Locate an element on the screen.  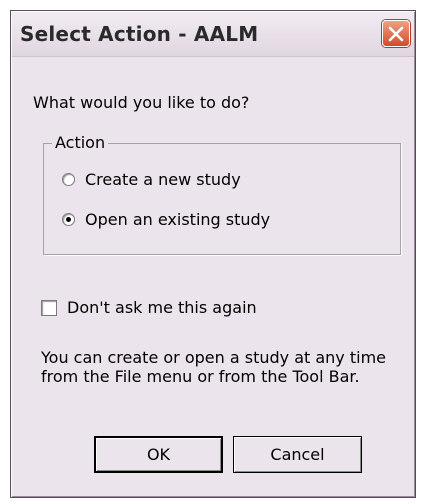
radio-open-existing-study: Open an existing study is located at coordinates (166, 219).